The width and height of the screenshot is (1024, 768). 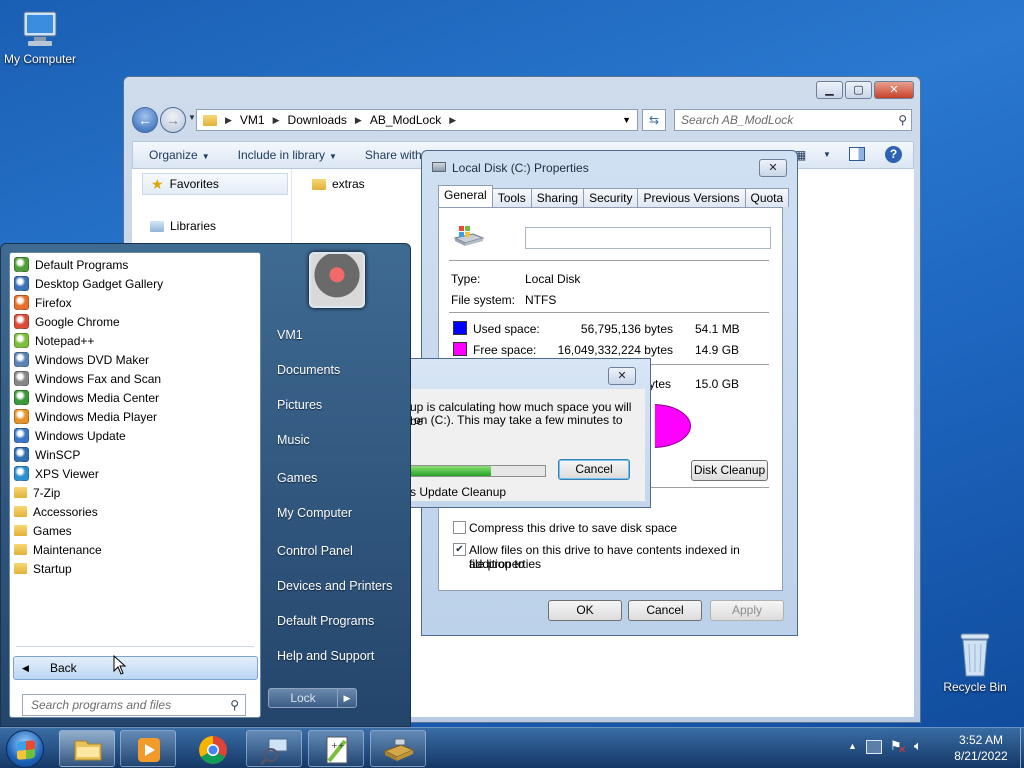 I want to click on index-checkbox: ✔, so click(x=459, y=549).